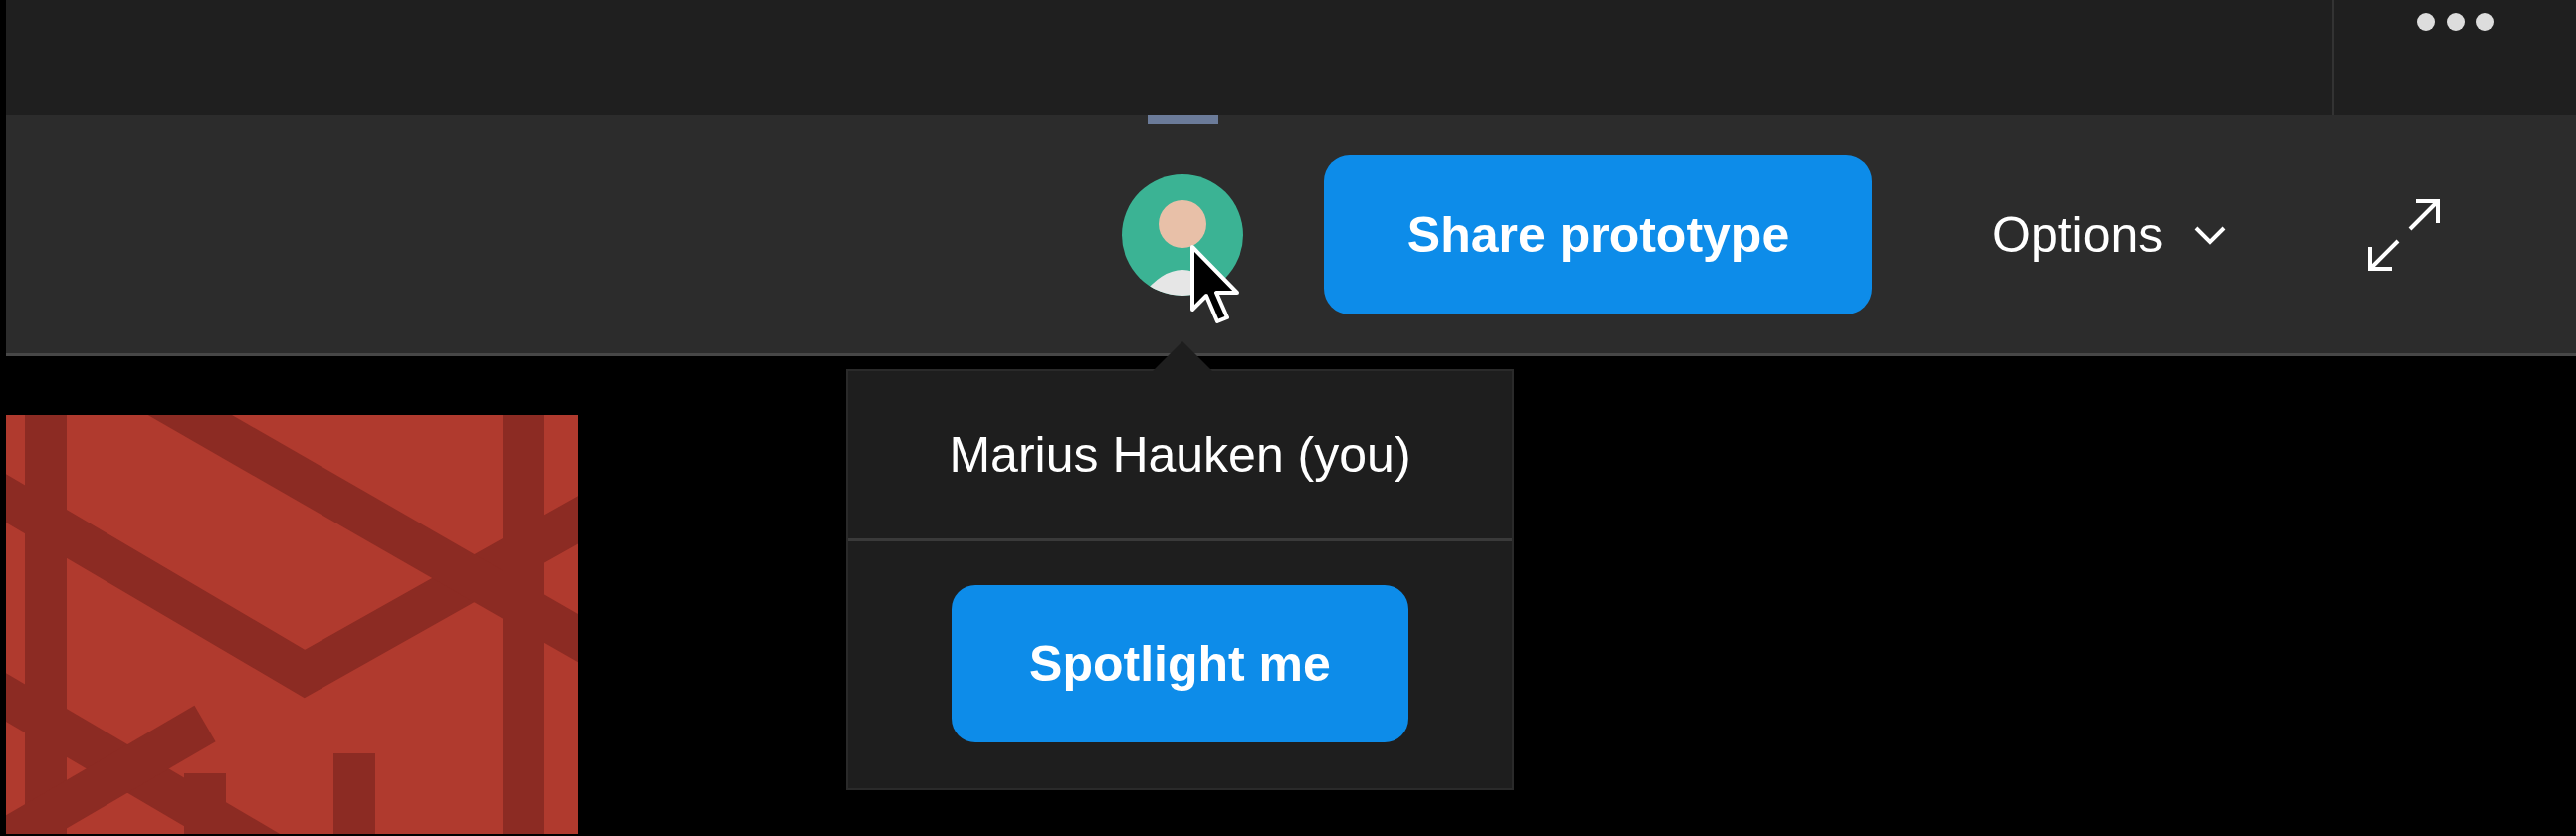 Image resolution: width=2576 pixels, height=836 pixels. Describe the element at coordinates (1598, 234) in the screenshot. I see `share-prototype-button: Share prototype` at that location.